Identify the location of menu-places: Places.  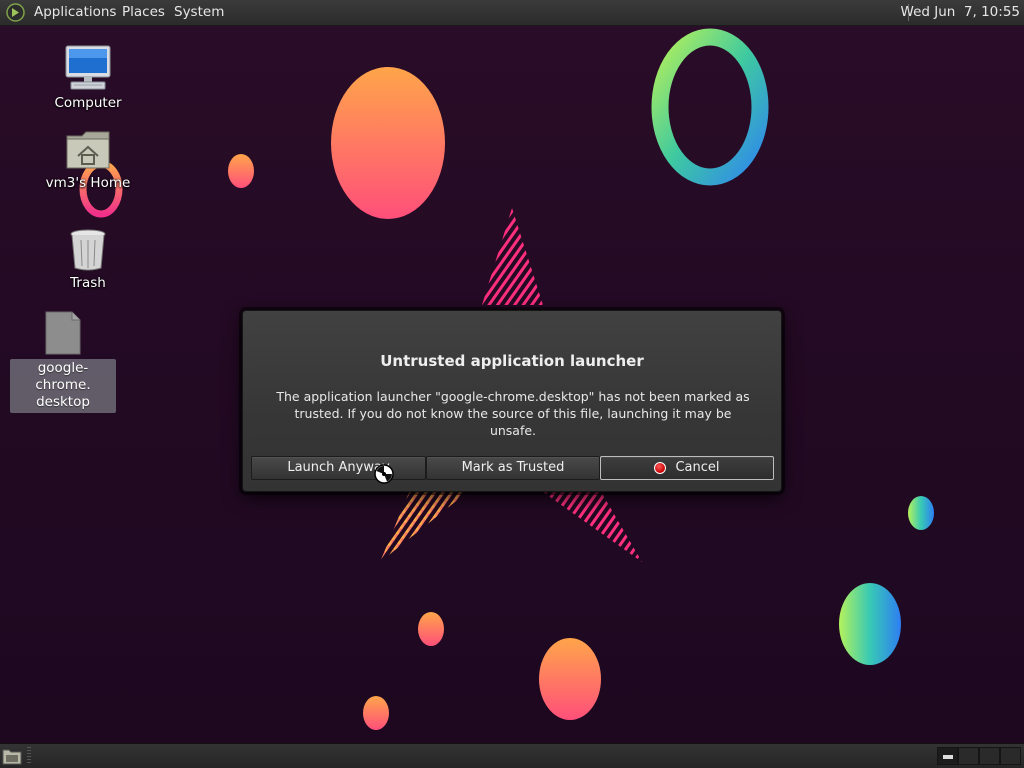
(143, 12).